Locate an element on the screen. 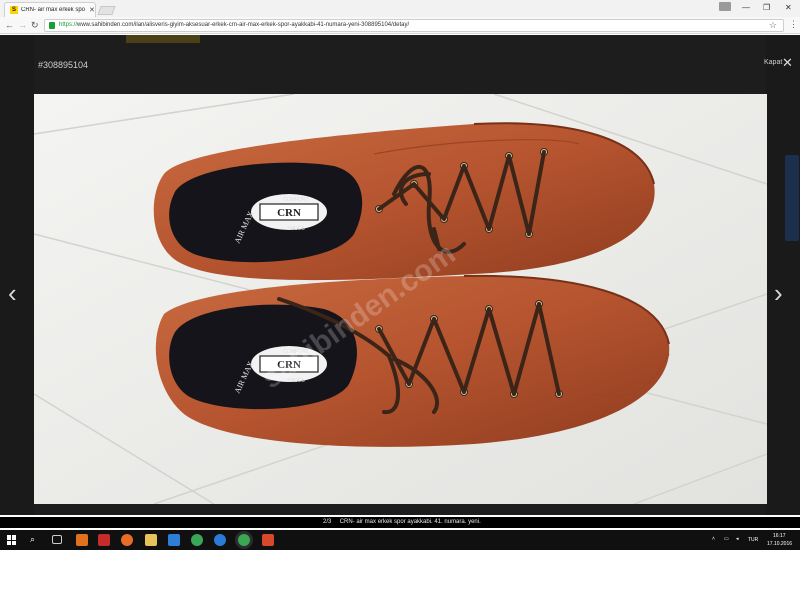  chrome-menu-icon: ⋮ is located at coordinates (793, 24).